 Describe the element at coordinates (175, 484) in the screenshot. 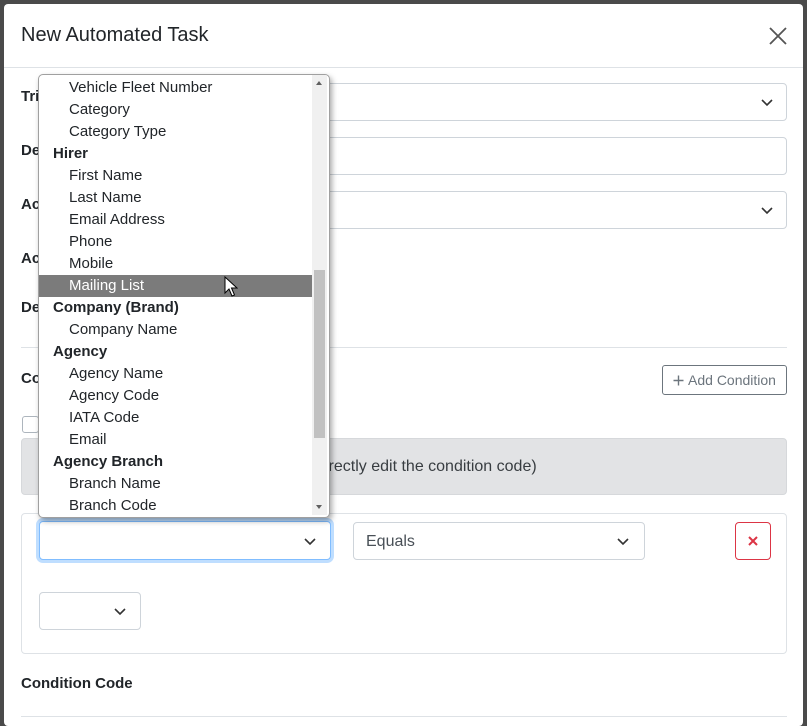

I see `dropdown-option: Branch Name` at that location.